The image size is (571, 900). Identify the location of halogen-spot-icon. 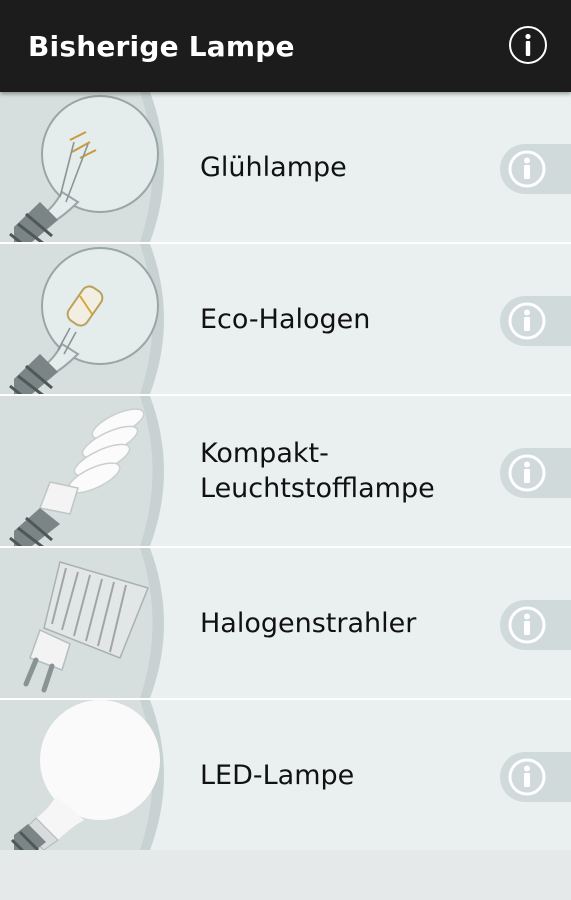
(82, 623).